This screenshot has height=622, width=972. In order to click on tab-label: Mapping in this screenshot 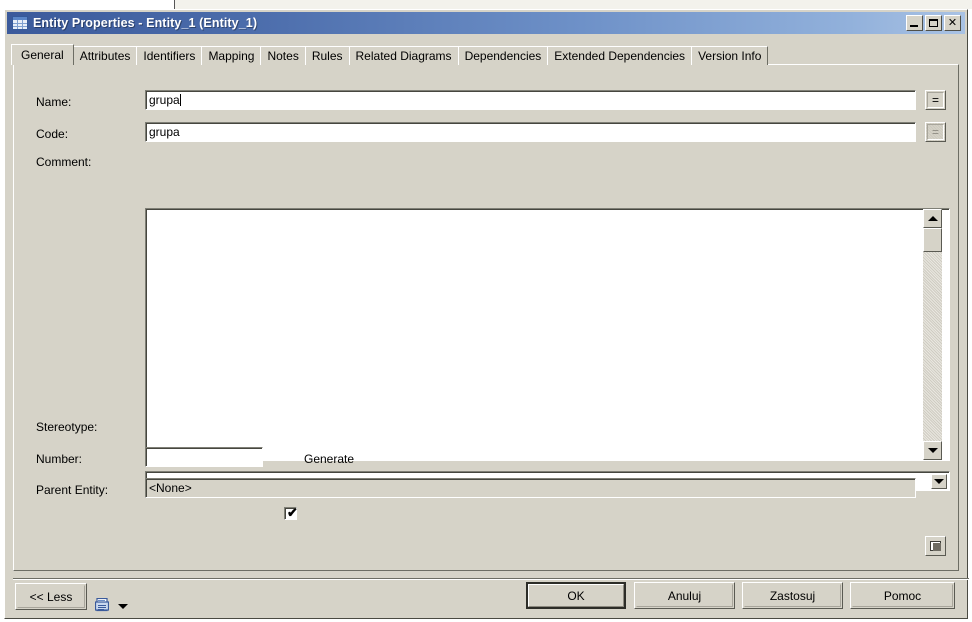, I will do `click(231, 56)`.